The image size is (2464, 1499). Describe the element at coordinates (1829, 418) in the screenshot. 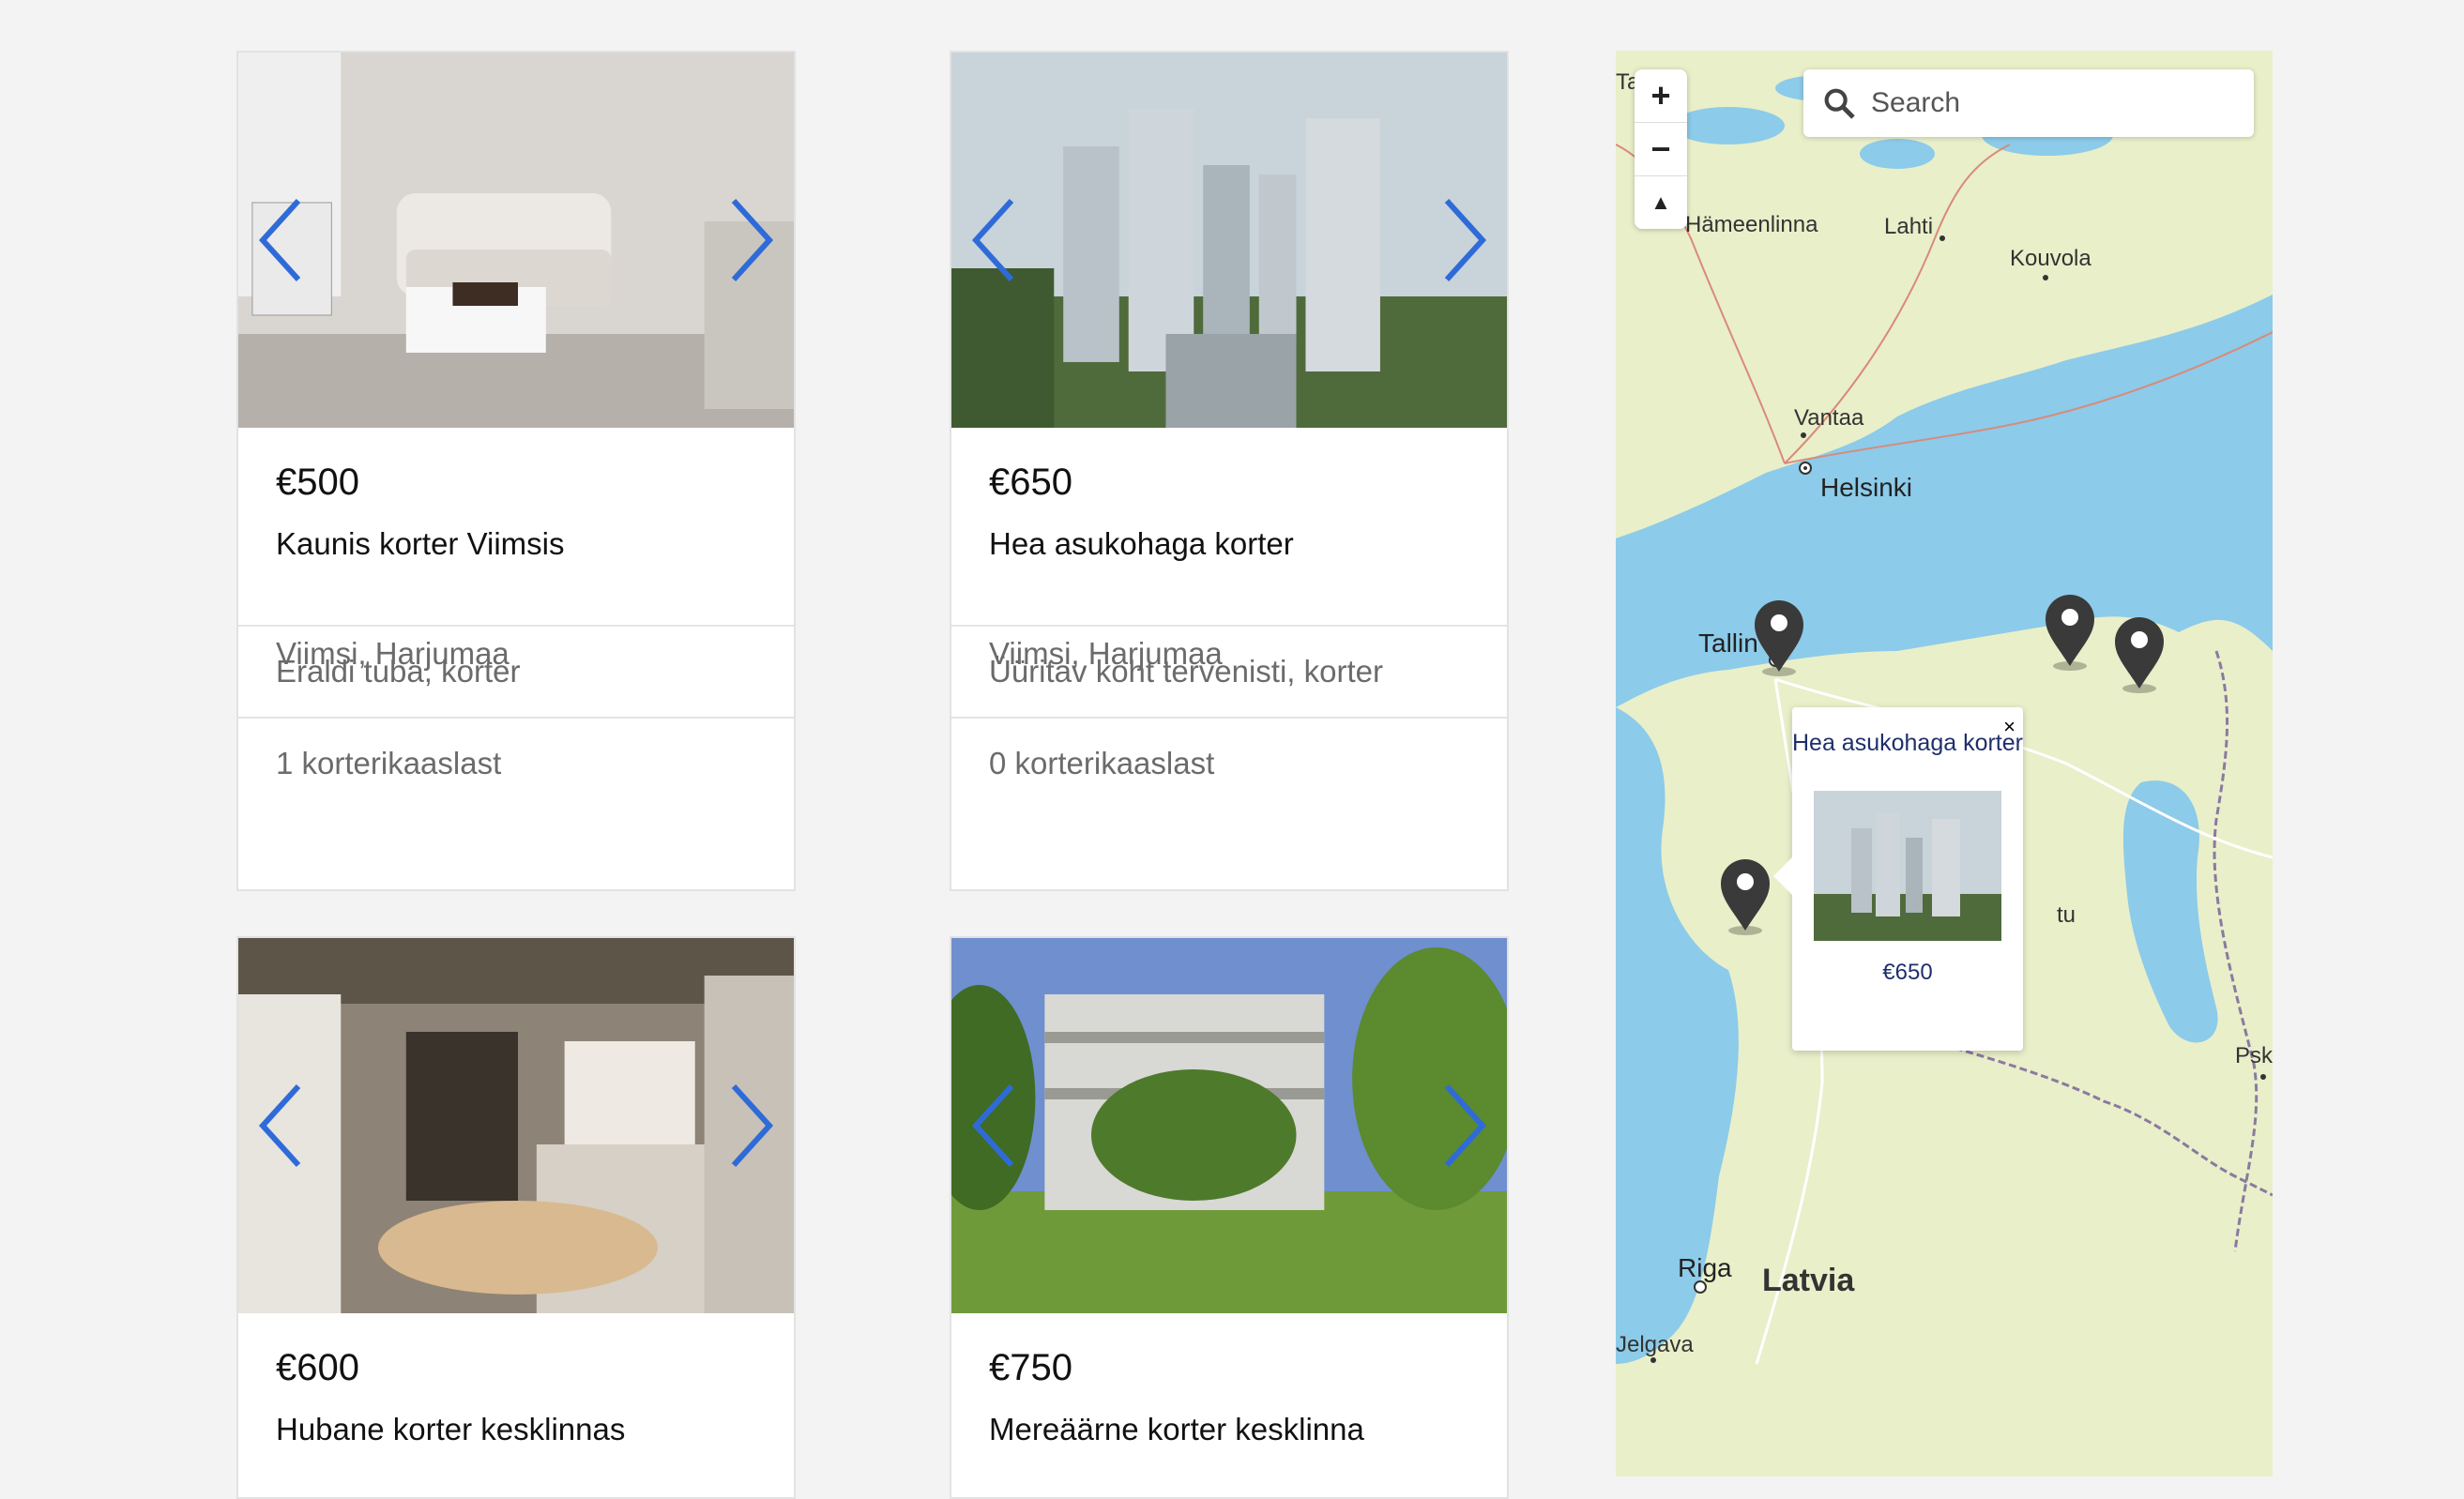

I see `map-label-vantaa: Vantaa` at that location.